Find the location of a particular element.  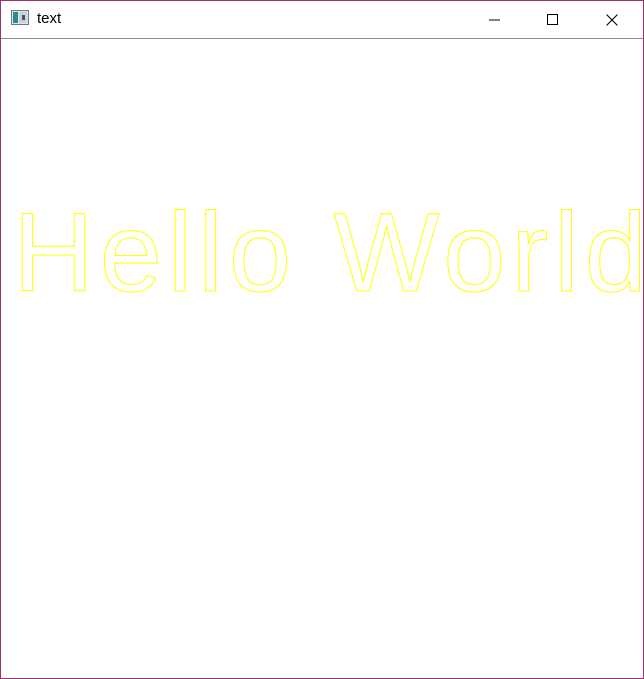

window-app-icon is located at coordinates (20, 17).